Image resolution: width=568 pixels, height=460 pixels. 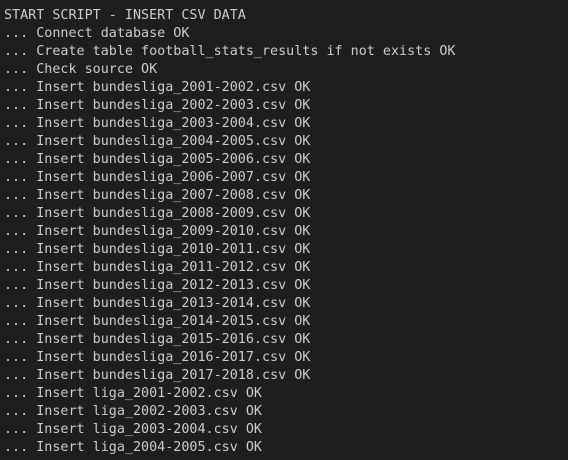 I want to click on terminal-line: ... Insert bundesliga_2009-2010.csv OK, so click(x=157, y=231).